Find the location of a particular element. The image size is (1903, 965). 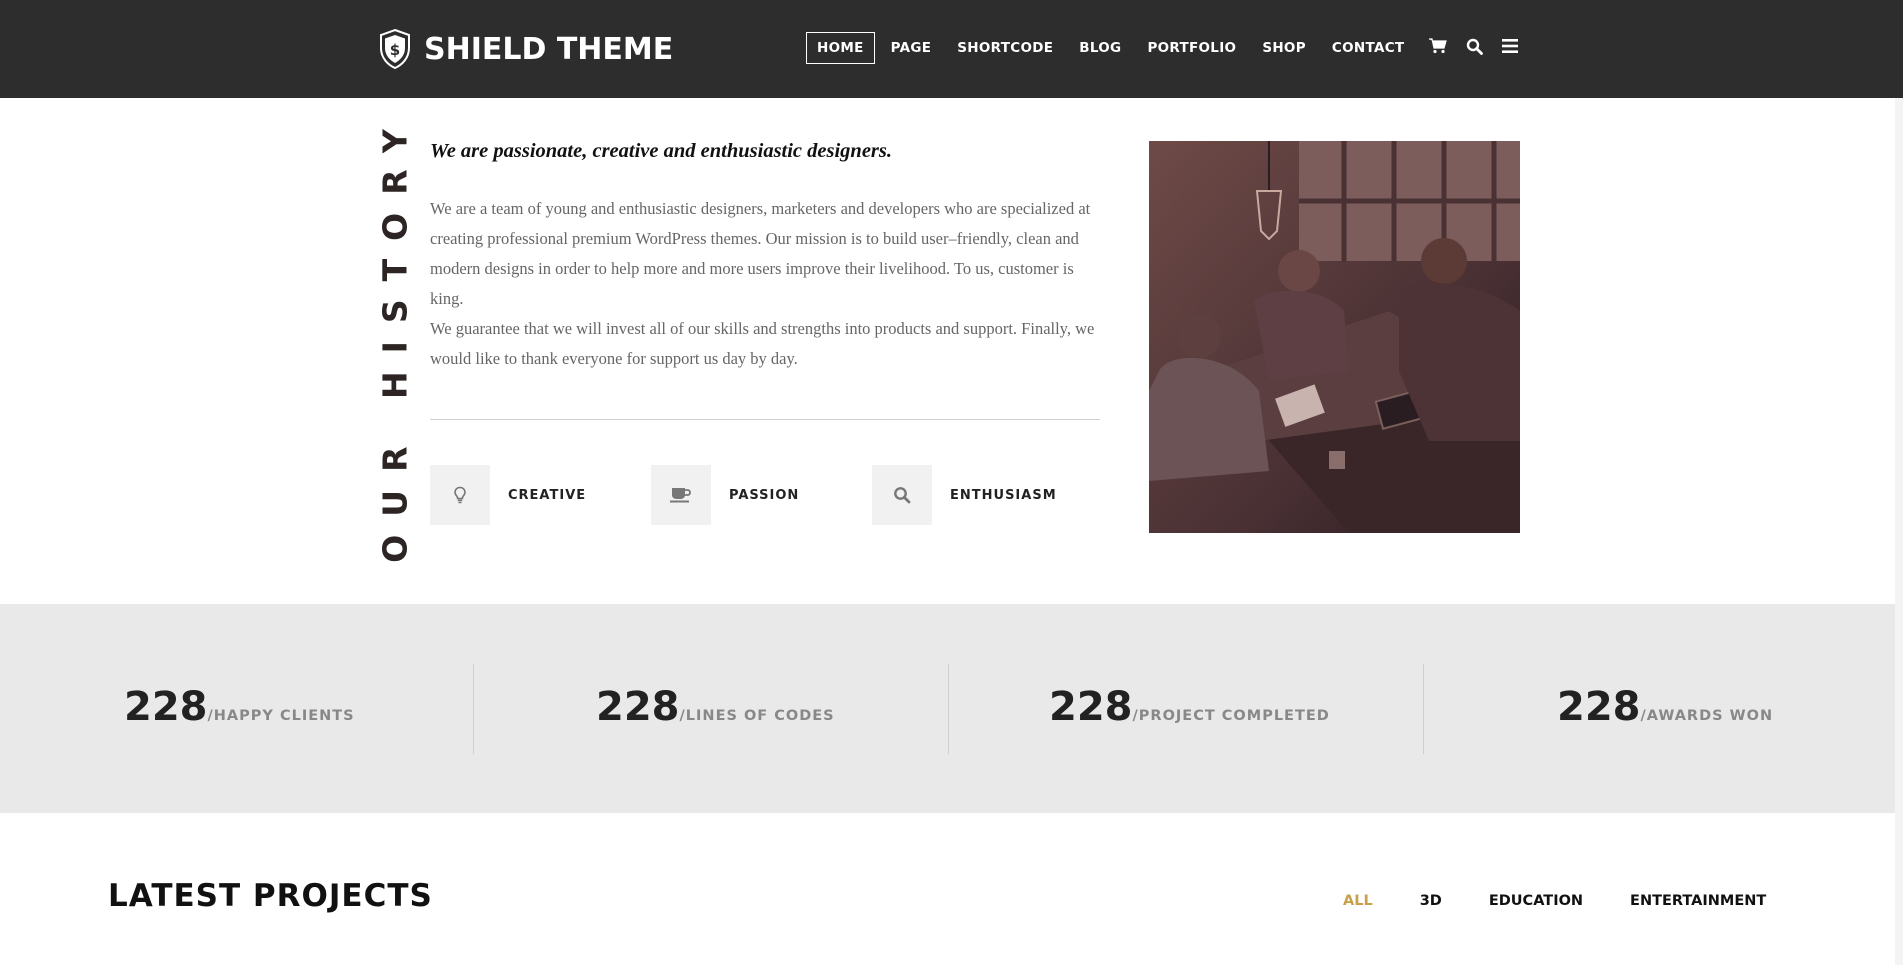

filter-entertainment: ENTERTAINMENT is located at coordinates (1698, 901).